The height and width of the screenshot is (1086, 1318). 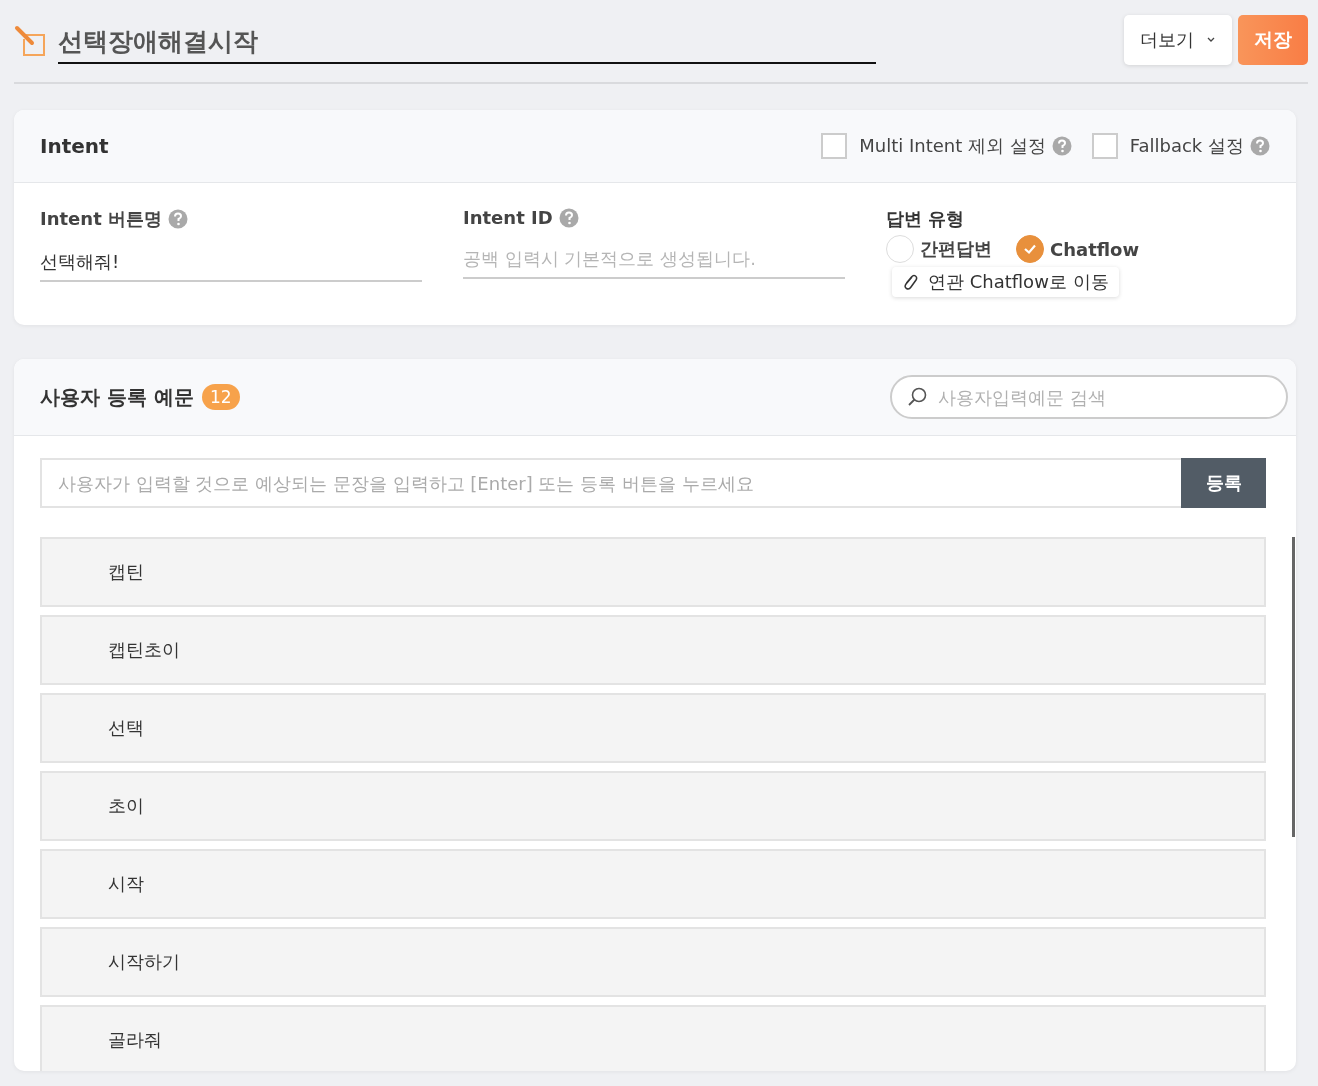 I want to click on check-icon, so click(x=1030, y=249).